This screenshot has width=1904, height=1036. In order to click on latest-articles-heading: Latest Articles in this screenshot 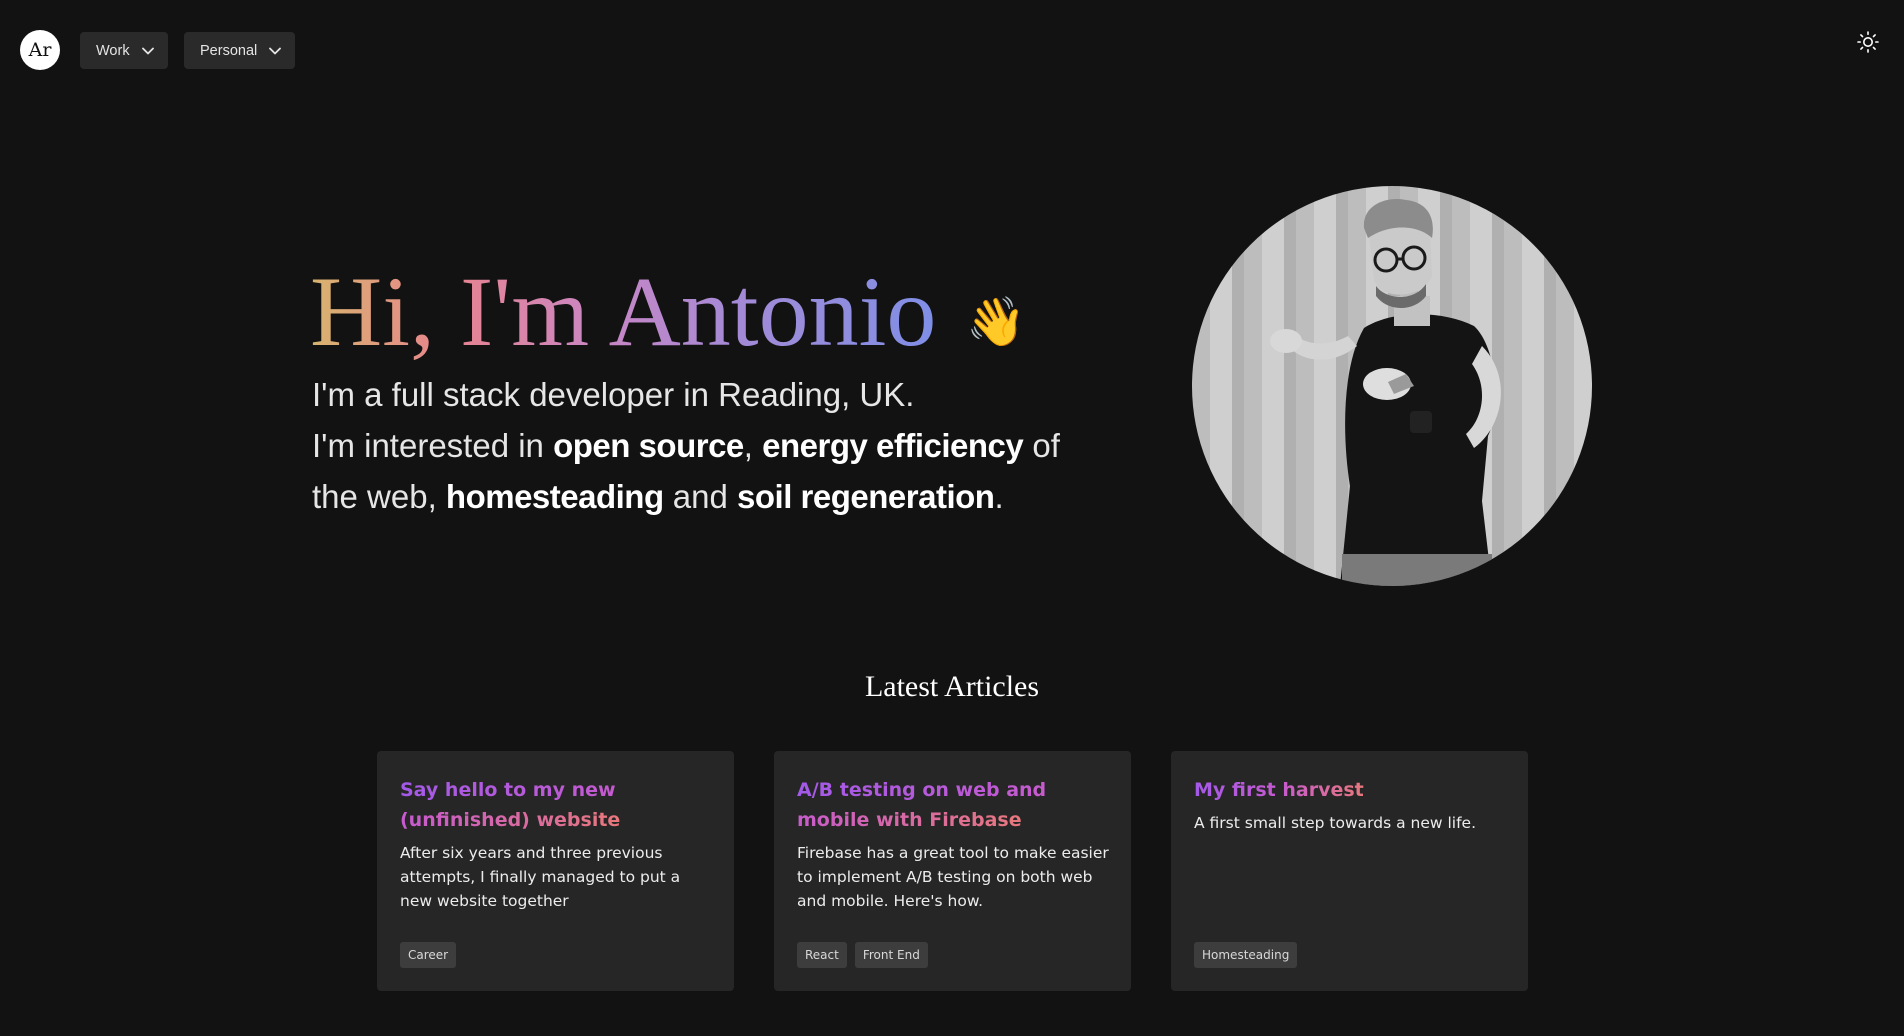, I will do `click(952, 686)`.